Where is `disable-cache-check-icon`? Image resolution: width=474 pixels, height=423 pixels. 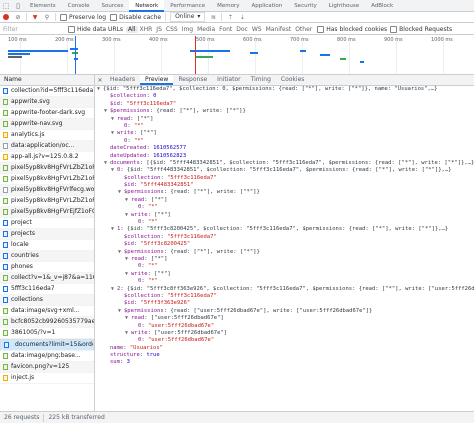 disable-cache-check-icon is located at coordinates (114, 17).